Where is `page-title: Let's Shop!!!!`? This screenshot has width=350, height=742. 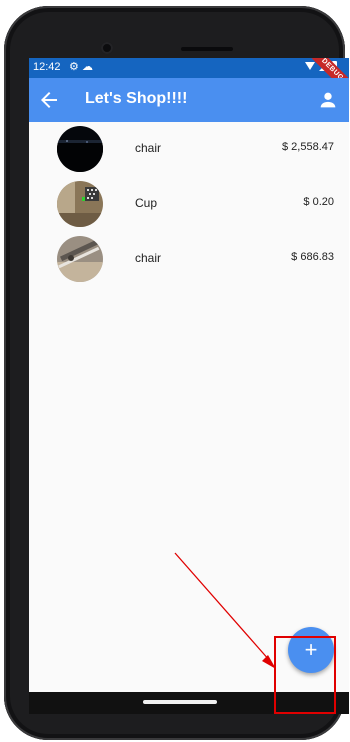 page-title: Let's Shop!!!! is located at coordinates (136, 98).